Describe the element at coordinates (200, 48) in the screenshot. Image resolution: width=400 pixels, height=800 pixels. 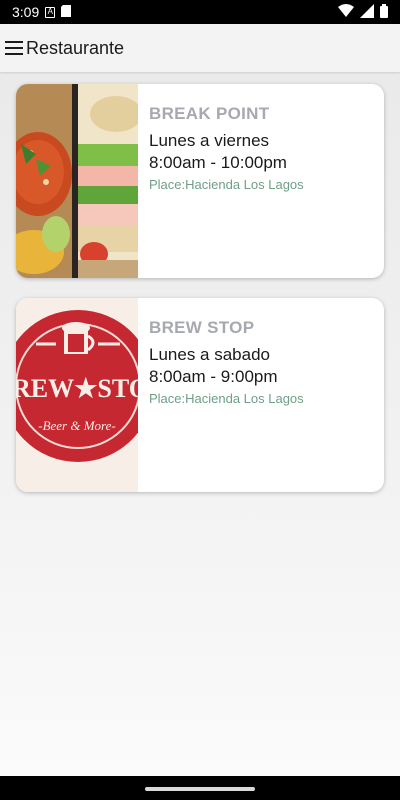
I see `app-bar: Restaurante` at that location.